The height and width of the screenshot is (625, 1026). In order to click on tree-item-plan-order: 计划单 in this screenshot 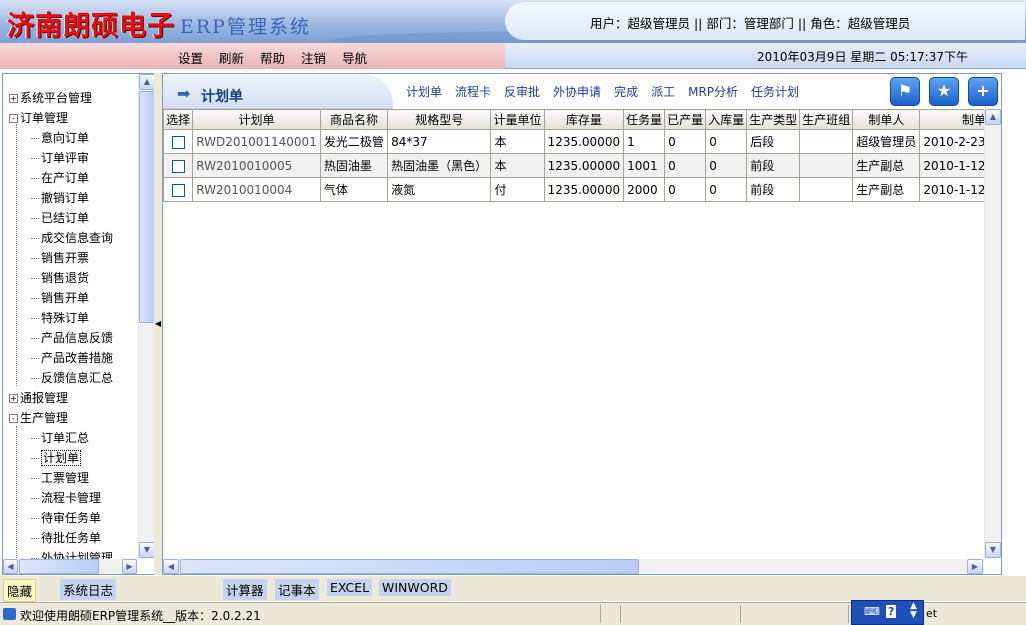, I will do `click(56, 458)`.